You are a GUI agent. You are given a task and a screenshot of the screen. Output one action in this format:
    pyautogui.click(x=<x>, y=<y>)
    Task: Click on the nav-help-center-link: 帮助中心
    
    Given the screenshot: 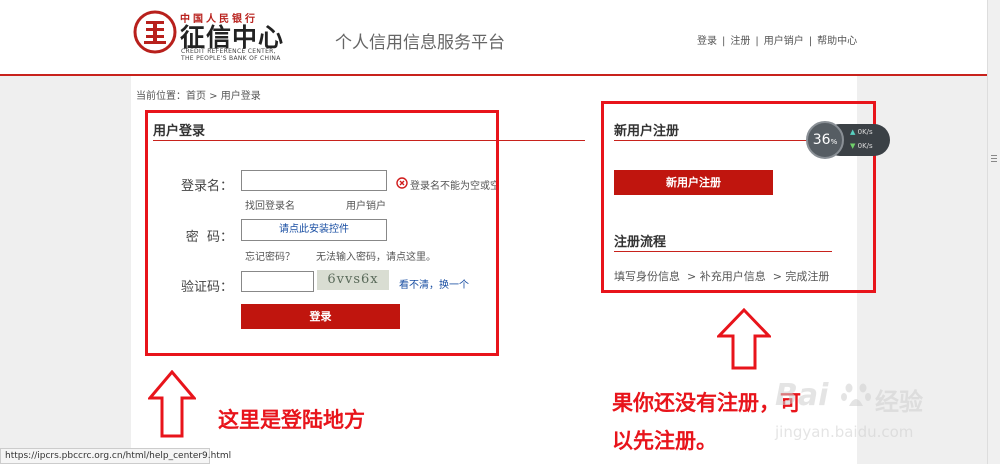 What is the action you would take?
    pyautogui.click(x=837, y=41)
    